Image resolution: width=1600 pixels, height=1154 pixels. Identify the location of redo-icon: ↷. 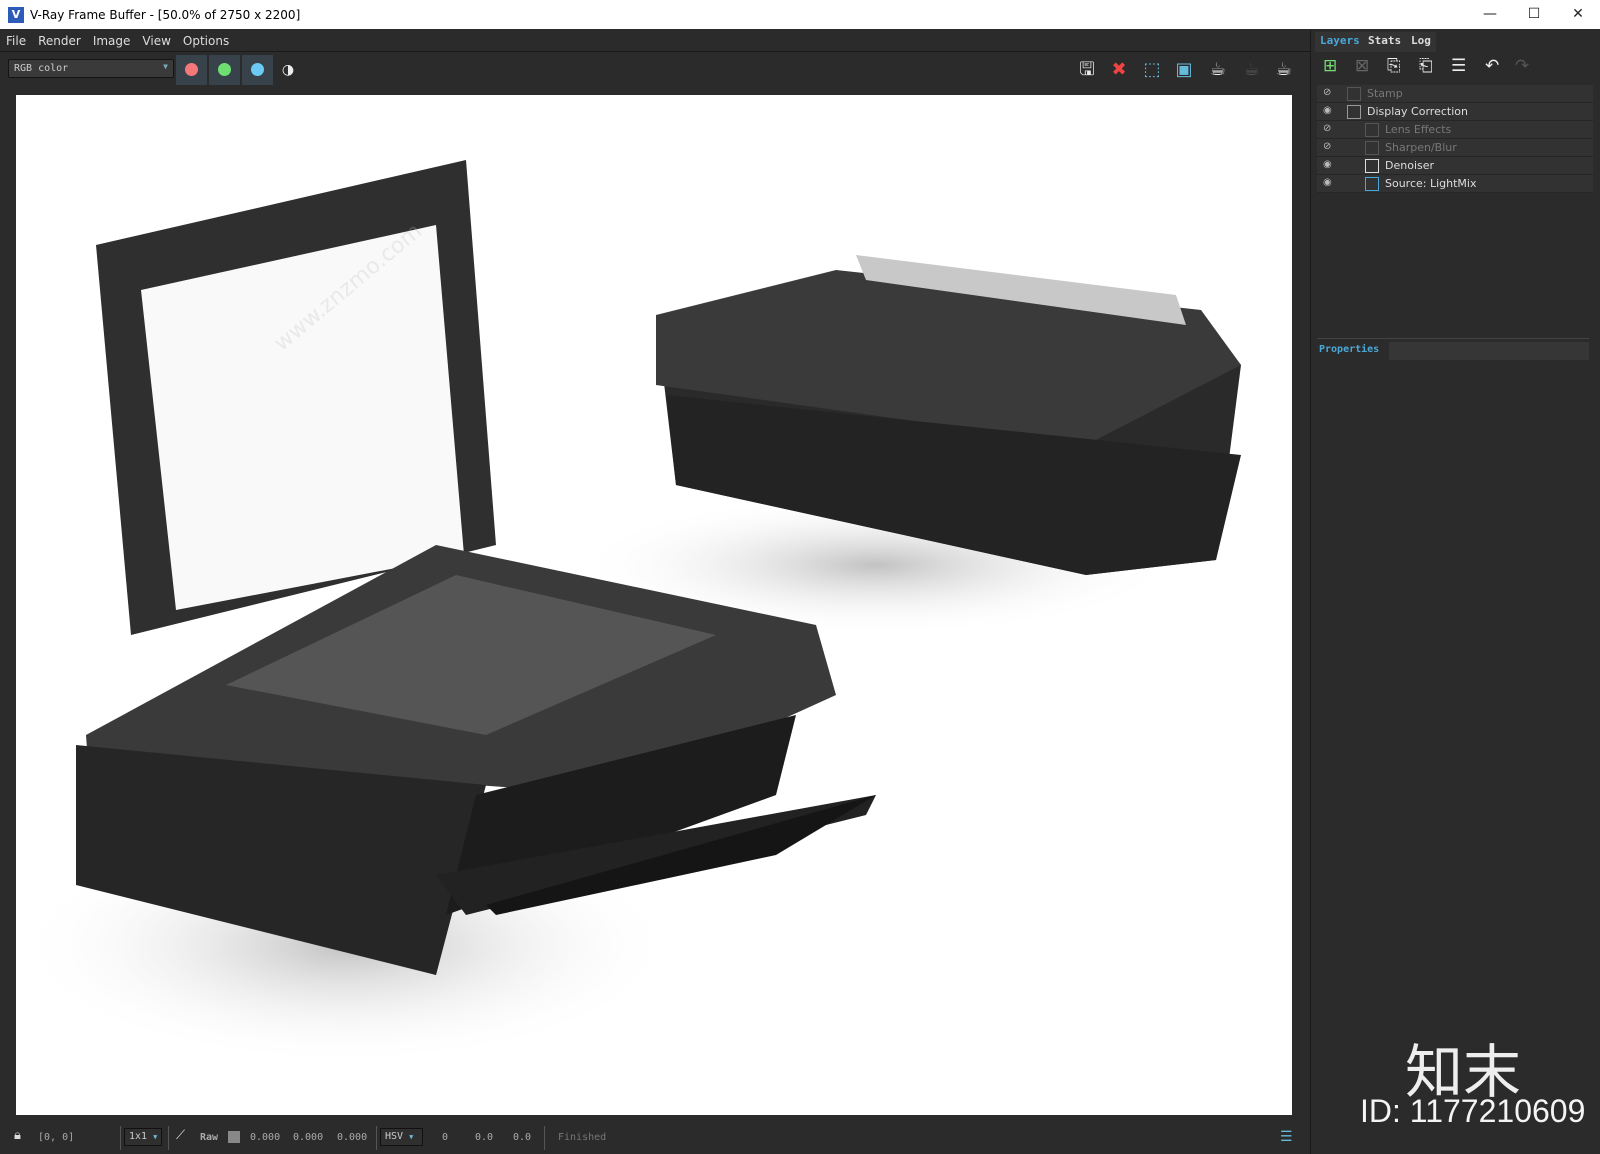
(1522, 66).